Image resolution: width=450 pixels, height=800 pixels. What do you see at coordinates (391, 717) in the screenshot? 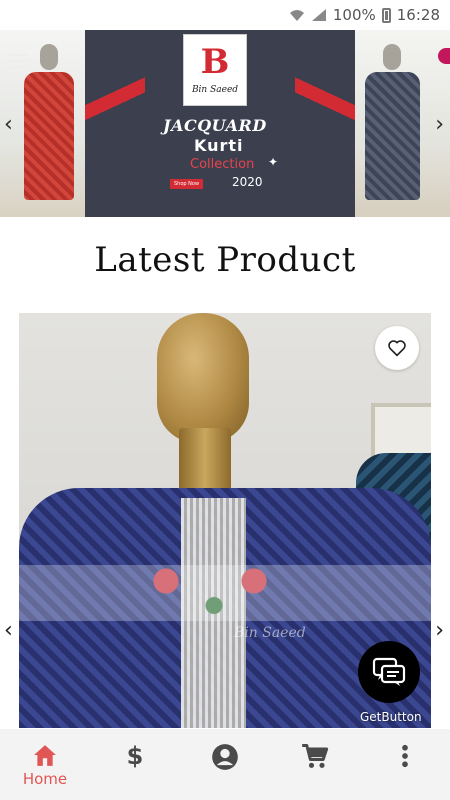
I see `chat-widget-label: GetButton` at bounding box center [391, 717].